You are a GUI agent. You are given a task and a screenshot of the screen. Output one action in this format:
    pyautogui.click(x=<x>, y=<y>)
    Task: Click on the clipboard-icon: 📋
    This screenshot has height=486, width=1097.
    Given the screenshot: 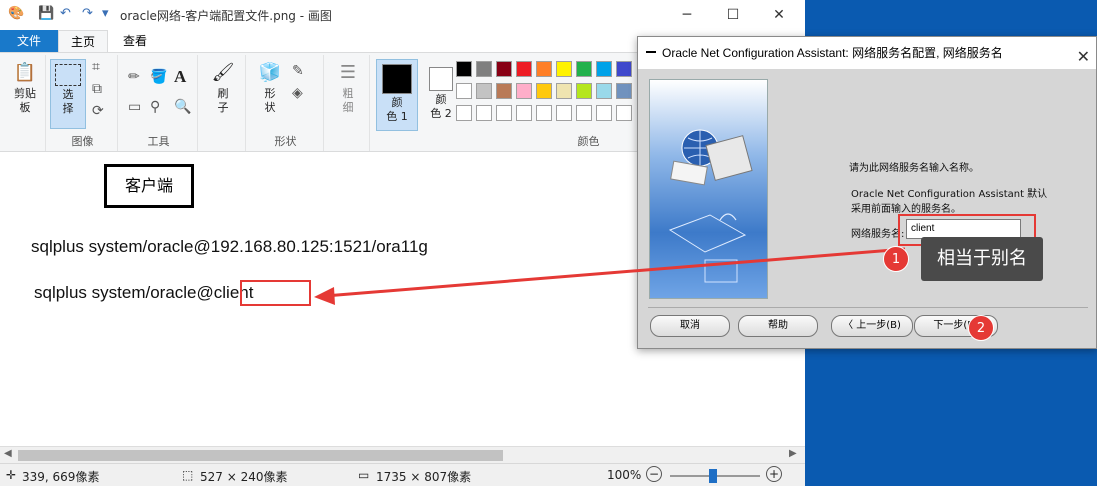 What is the action you would take?
    pyautogui.click(x=25, y=72)
    